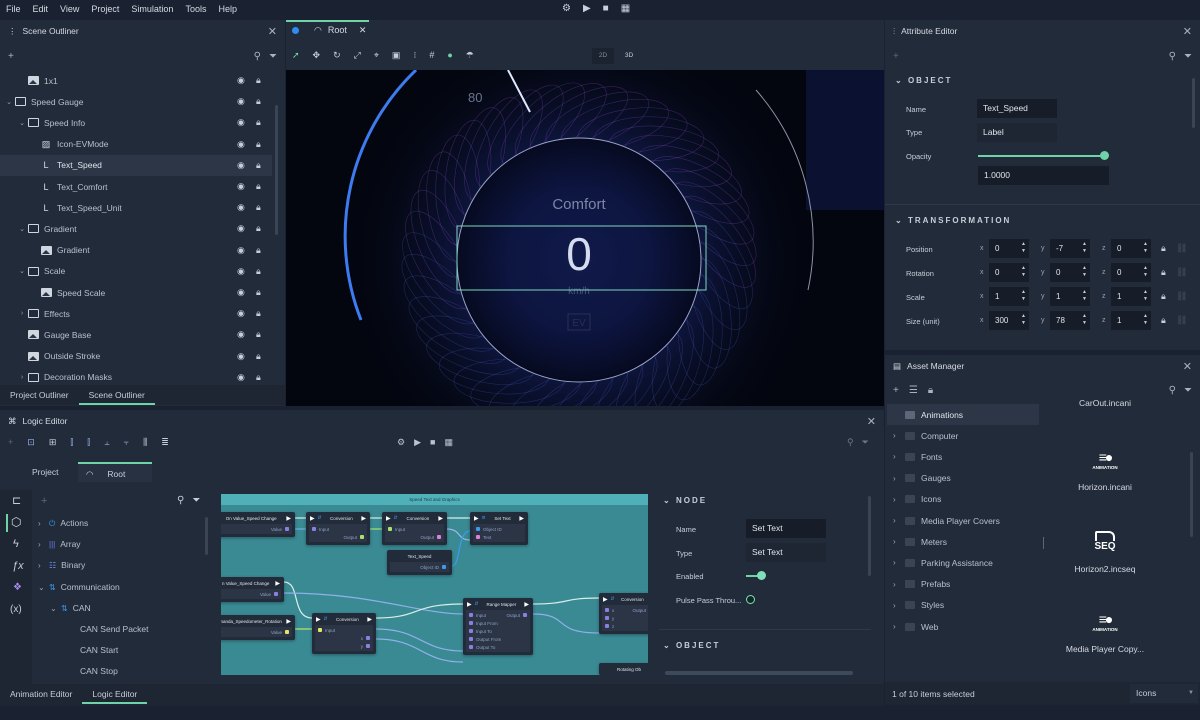  What do you see at coordinates (625, 626) in the screenshot?
I see `node-port: z` at bounding box center [625, 626].